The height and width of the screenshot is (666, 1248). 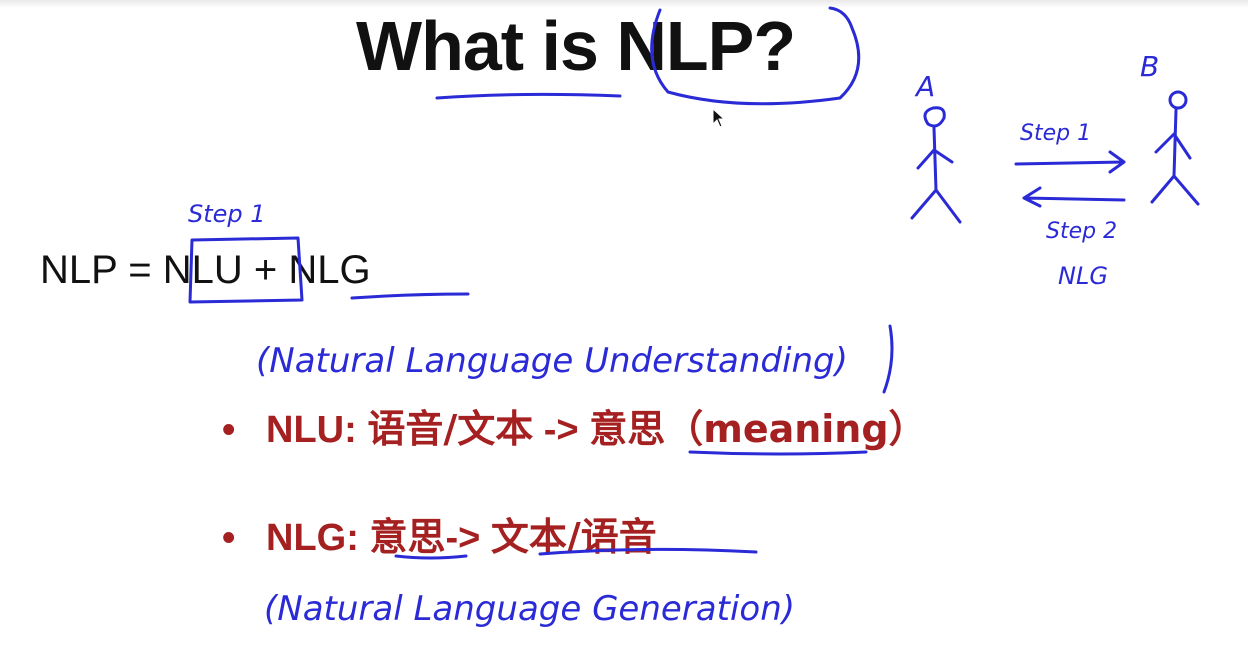 I want to click on nlu-expansion-bracket, so click(x=888, y=359).